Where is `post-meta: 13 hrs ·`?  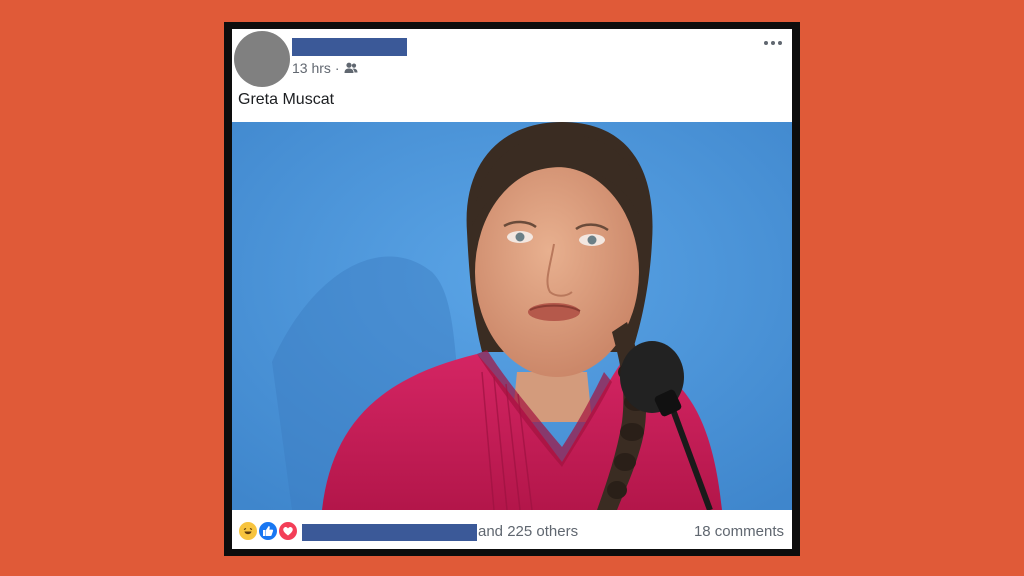
post-meta: 13 hrs · is located at coordinates (325, 68).